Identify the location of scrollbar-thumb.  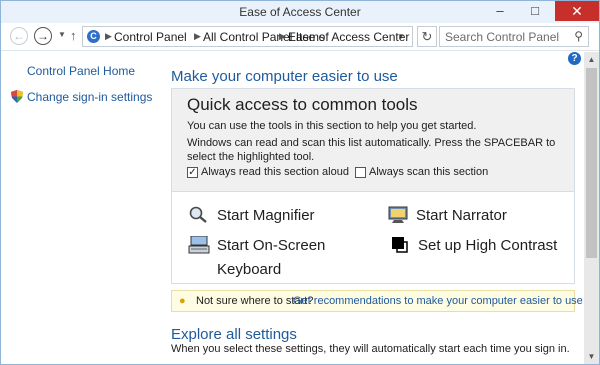
(591, 163).